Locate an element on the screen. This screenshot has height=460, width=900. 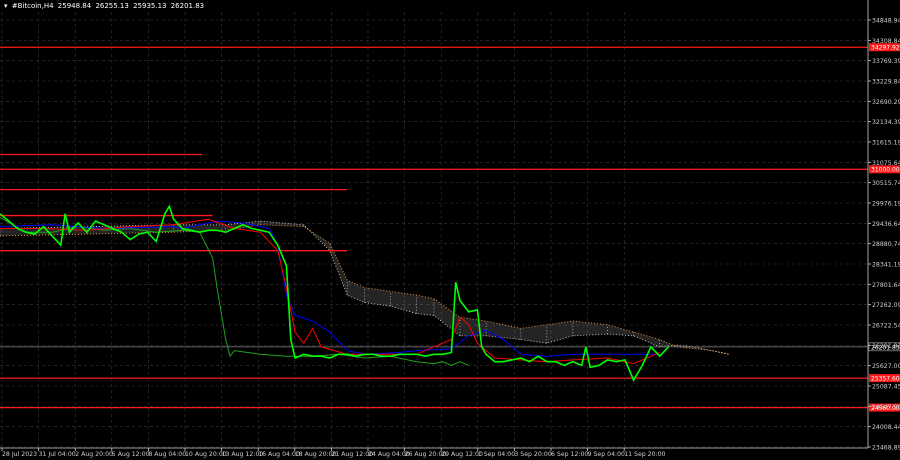
x-tick-label: 9 Sep 04:00 is located at coordinates (606, 454).